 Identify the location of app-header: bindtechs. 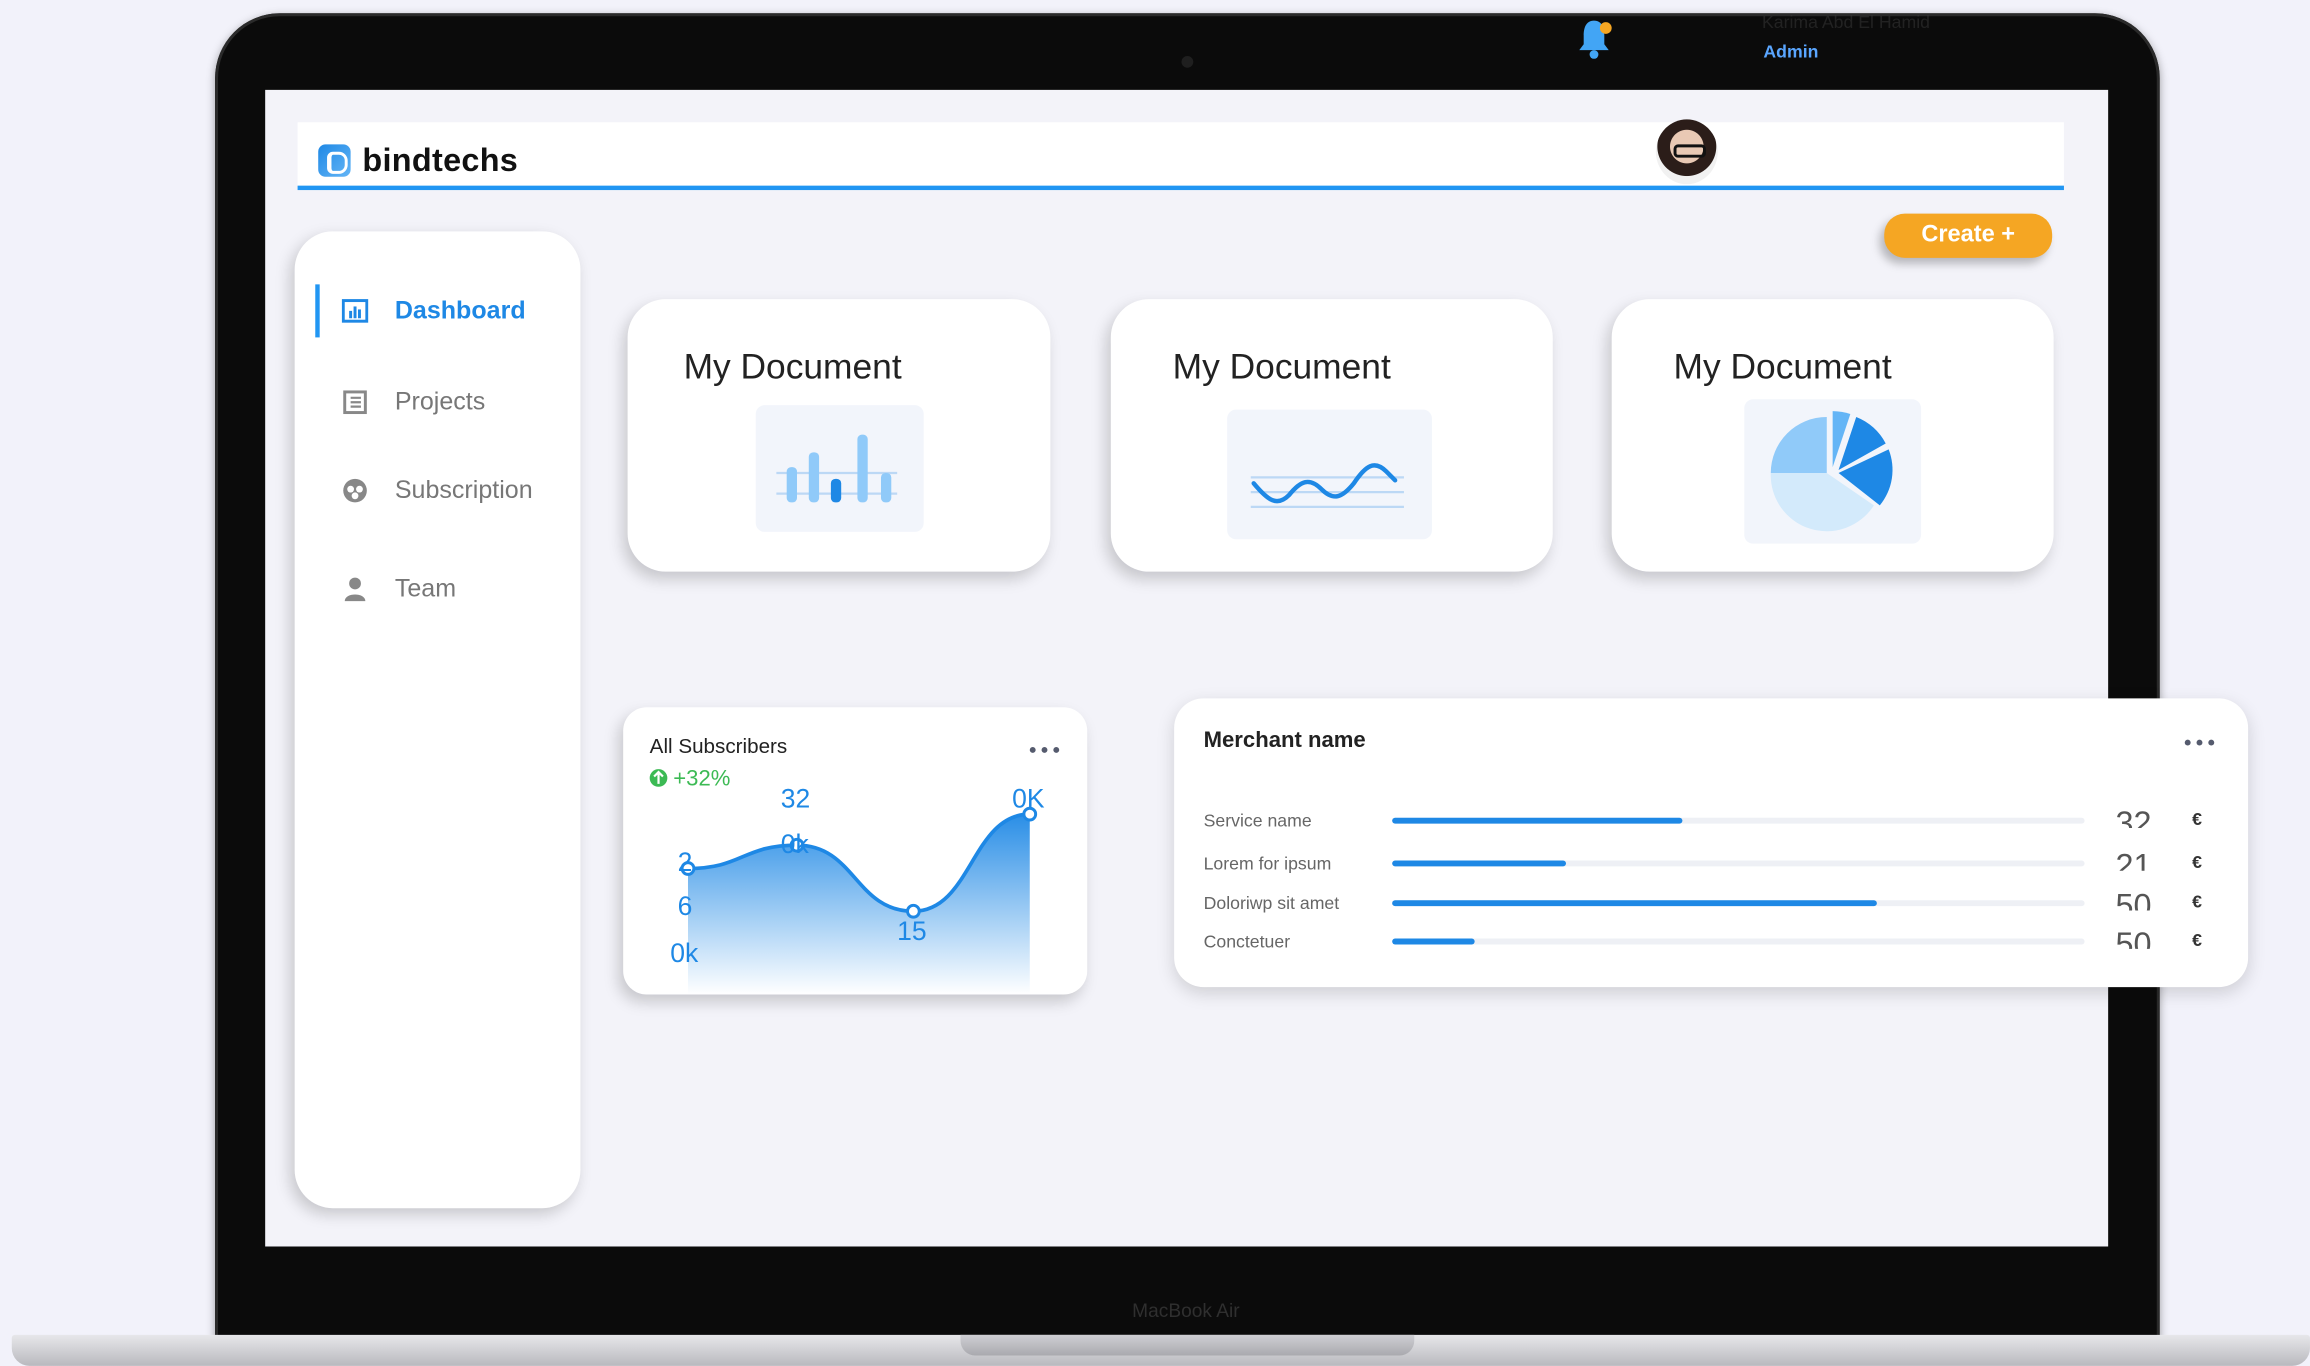
(1180, 155).